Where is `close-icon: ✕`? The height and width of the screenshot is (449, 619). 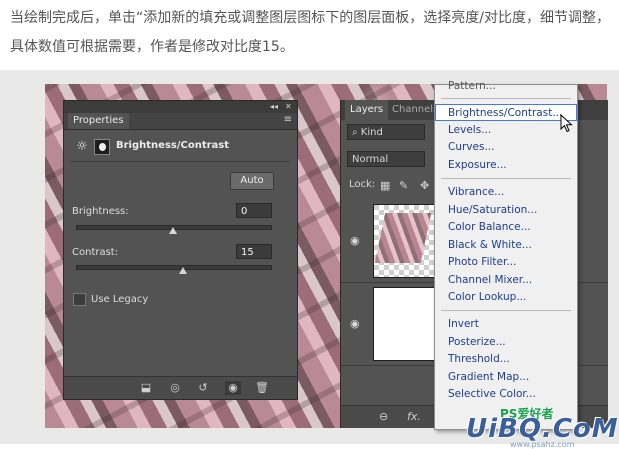
close-icon: ✕ is located at coordinates (288, 107).